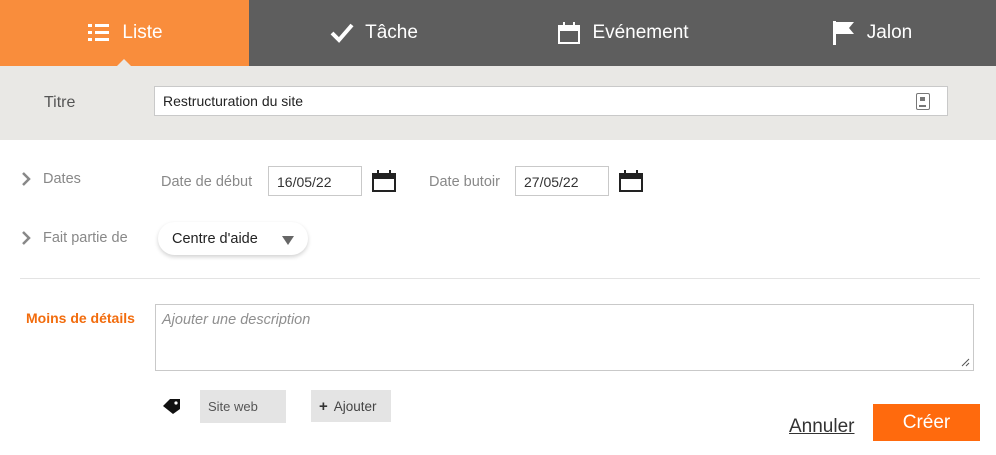 The image size is (996, 455). I want to click on due-date-input: 27/05/22, so click(562, 181).